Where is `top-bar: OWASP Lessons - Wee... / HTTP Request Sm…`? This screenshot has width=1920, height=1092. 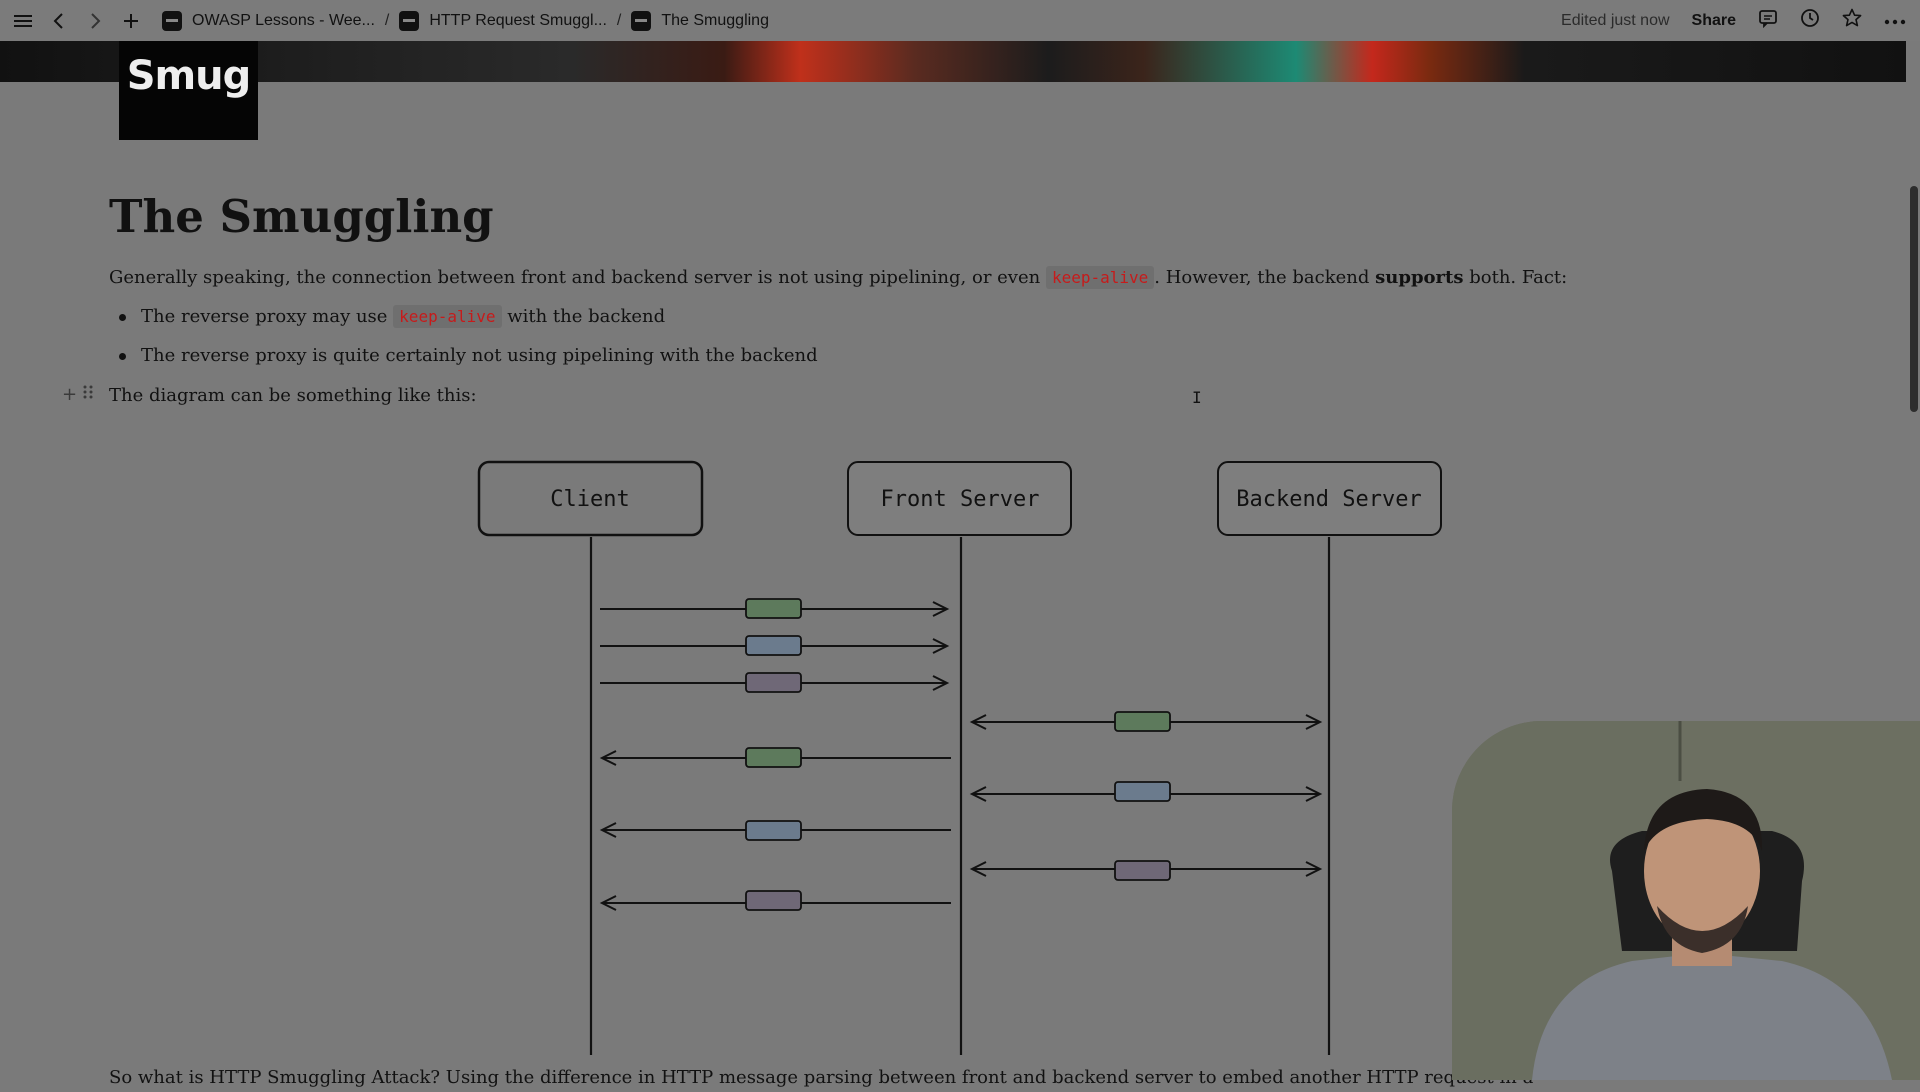
top-bar: OWASP Lessons - Wee... / HTTP Request Sm… is located at coordinates (960, 20).